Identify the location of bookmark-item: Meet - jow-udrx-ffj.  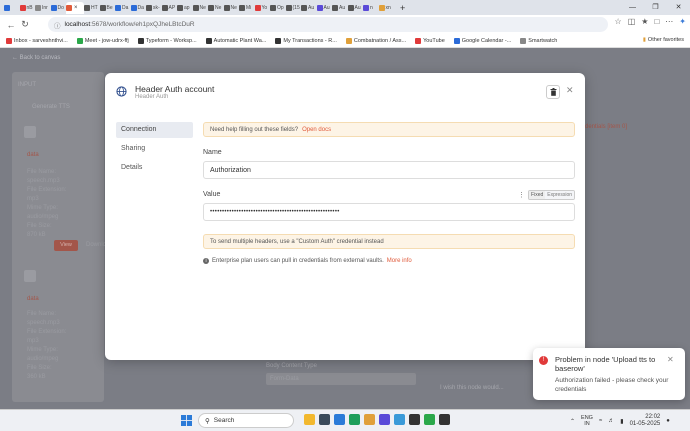
(103, 41).